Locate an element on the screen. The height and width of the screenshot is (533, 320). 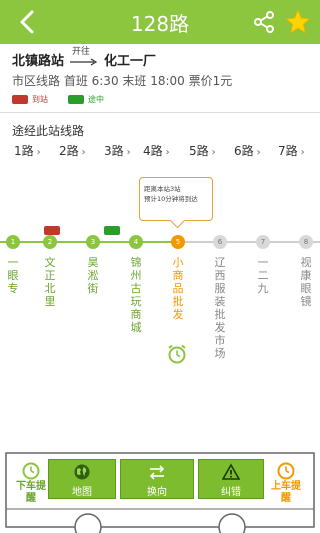
map-label: 地图 is located at coordinates (82, 492).